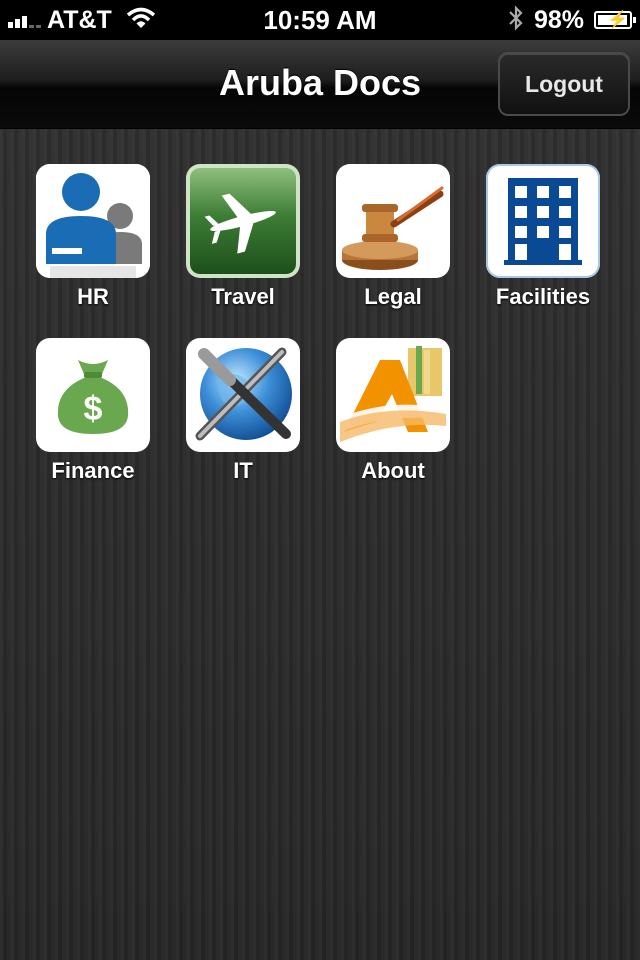 Image resolution: width=640 pixels, height=960 pixels. I want to click on tile-finance: $ Finance, so click(93, 418).